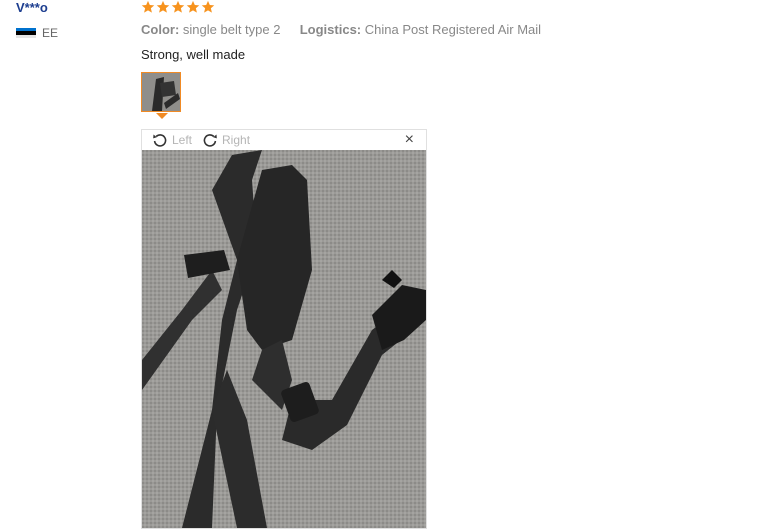 This screenshot has width=757, height=531. What do you see at coordinates (37, 33) in the screenshot?
I see `reviewer-country: EE` at bounding box center [37, 33].